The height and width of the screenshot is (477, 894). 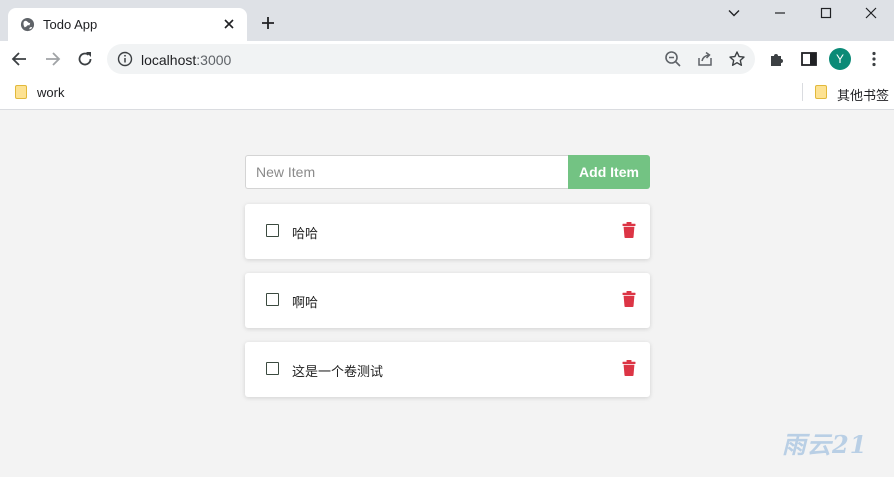 What do you see at coordinates (863, 95) in the screenshot?
I see `bookmark-label: 其他书签` at bounding box center [863, 95].